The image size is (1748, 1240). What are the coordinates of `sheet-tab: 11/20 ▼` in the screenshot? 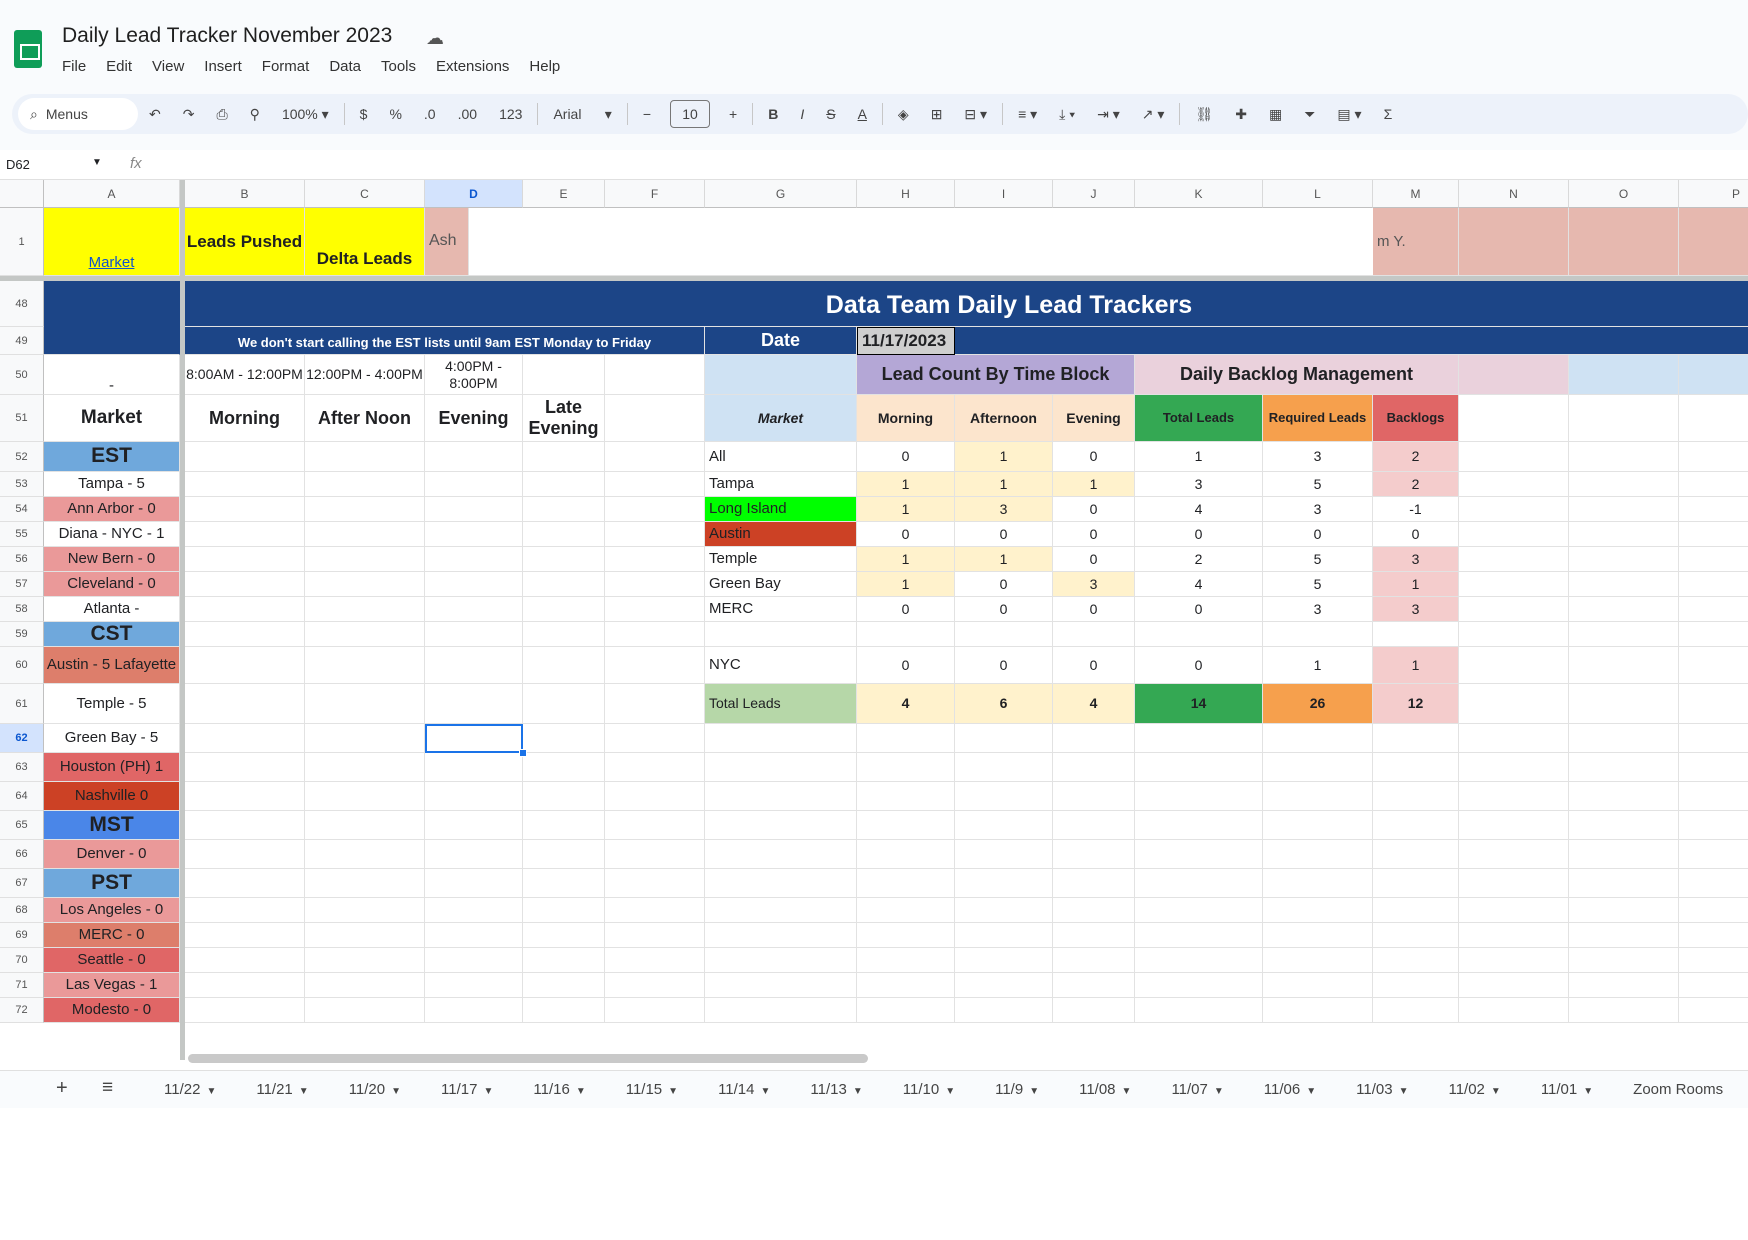 It's located at (375, 1089).